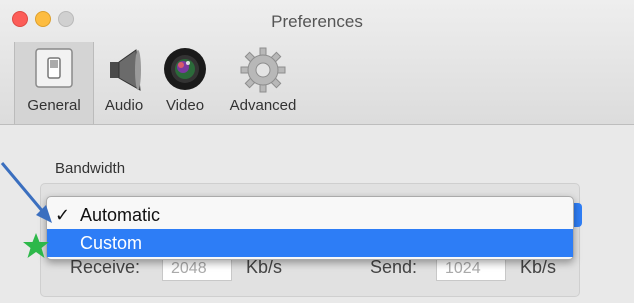 Image resolution: width=634 pixels, height=303 pixels. What do you see at coordinates (263, 105) in the screenshot?
I see `tab-advanced-label: Advanced` at bounding box center [263, 105].